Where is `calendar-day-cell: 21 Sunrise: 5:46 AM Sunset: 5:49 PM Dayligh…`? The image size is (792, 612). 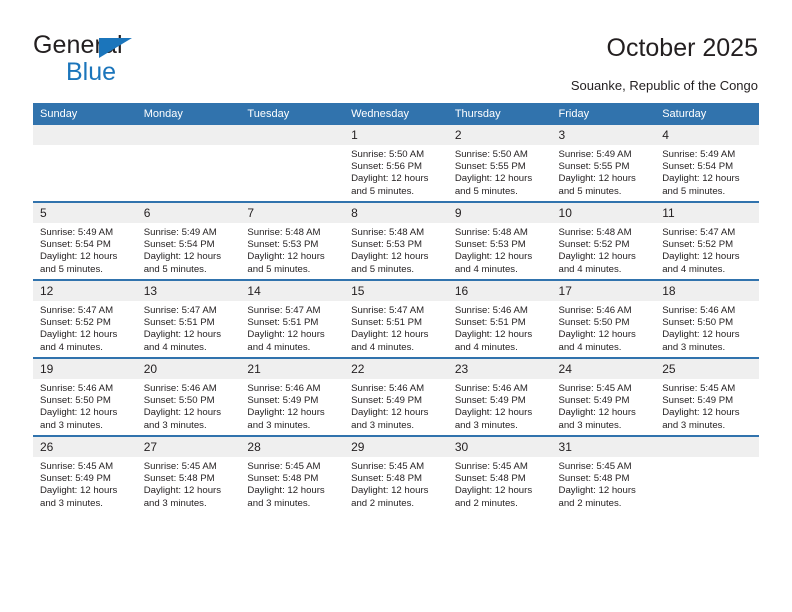
calendar-day-cell: 21 Sunrise: 5:46 AM Sunset: 5:49 PM Dayligh… is located at coordinates (292, 396).